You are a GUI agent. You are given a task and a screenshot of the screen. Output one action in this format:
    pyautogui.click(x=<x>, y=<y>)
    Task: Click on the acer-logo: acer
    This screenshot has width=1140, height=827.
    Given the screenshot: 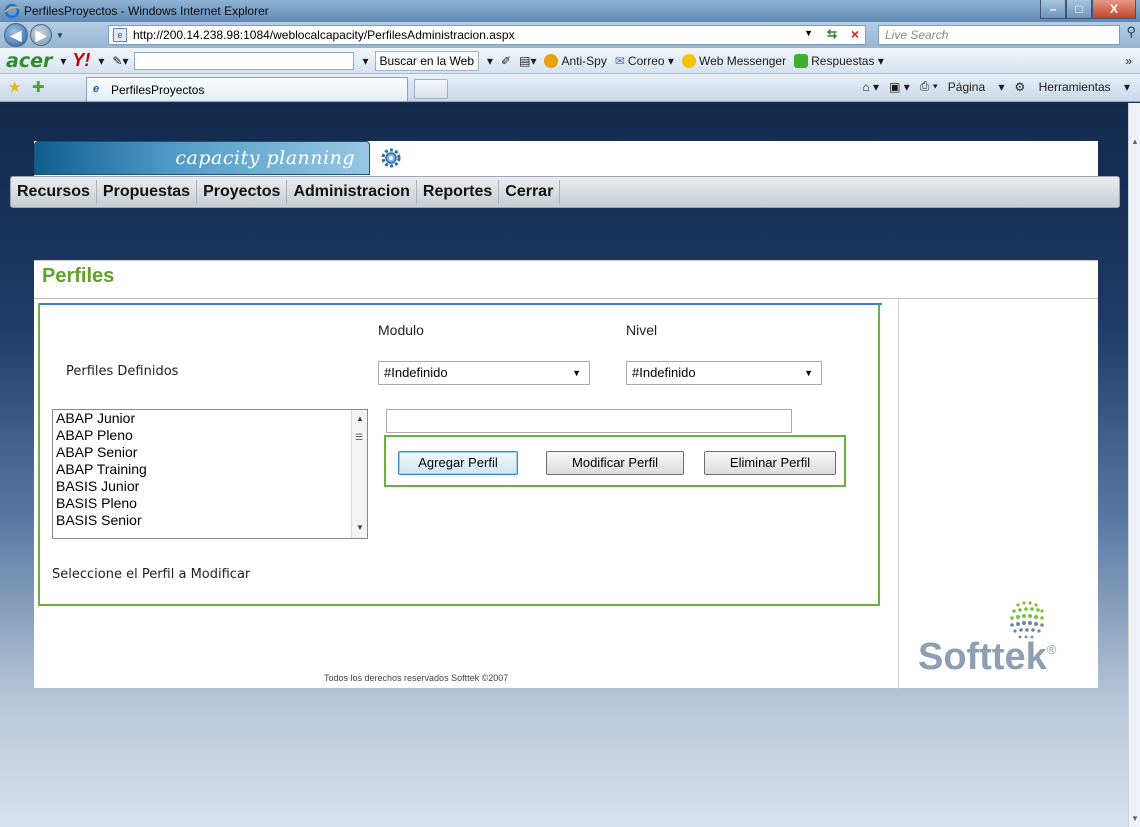 What is the action you would take?
    pyautogui.click(x=29, y=61)
    